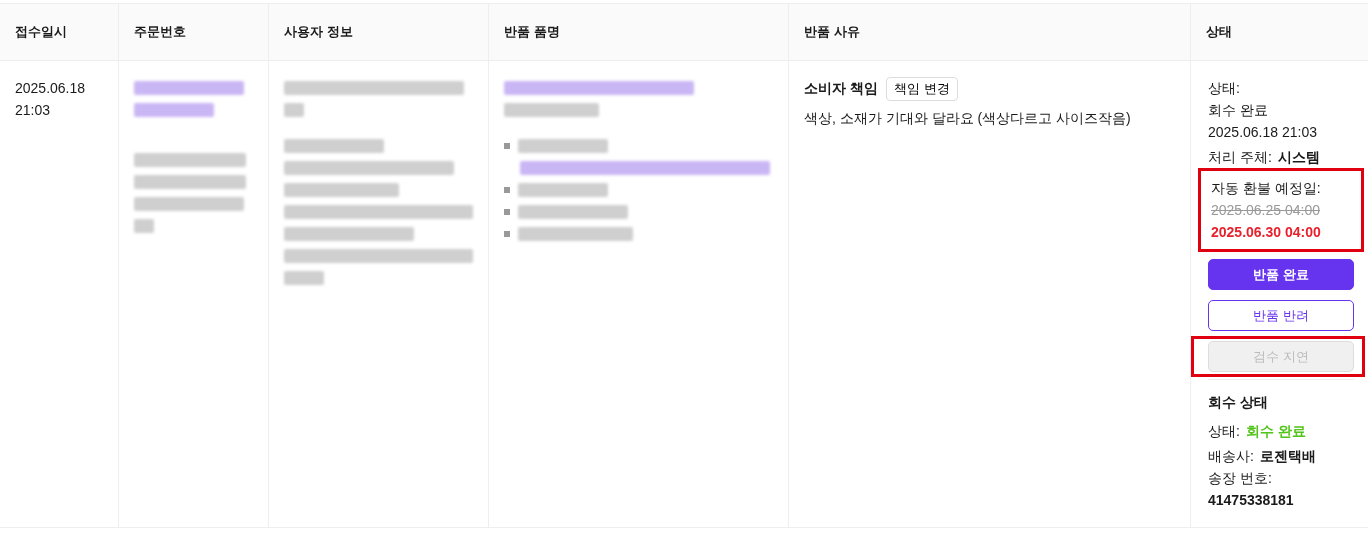 The image size is (1368, 537). What do you see at coordinates (1224, 431) in the screenshot?
I see `field-label: 상태:` at bounding box center [1224, 431].